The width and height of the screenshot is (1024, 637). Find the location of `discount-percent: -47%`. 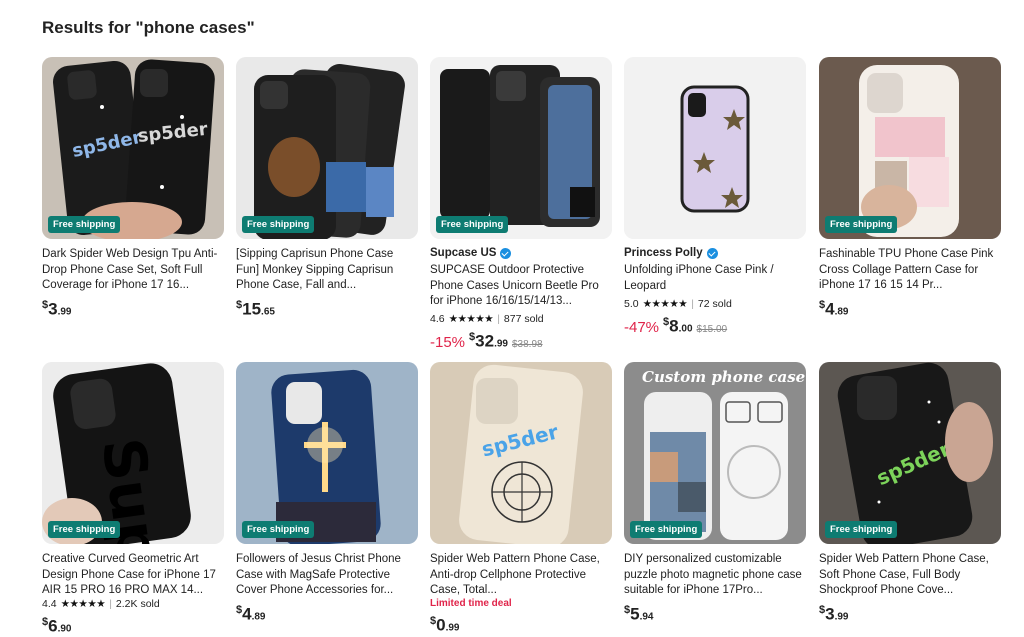

discount-percent: -47% is located at coordinates (642, 327).